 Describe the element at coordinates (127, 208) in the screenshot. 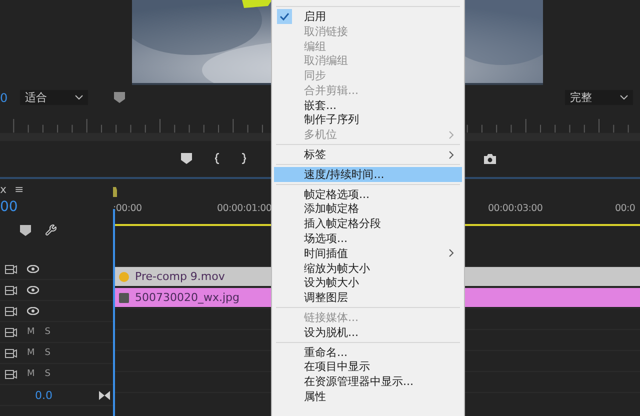

I see `time-label: :00:00` at that location.